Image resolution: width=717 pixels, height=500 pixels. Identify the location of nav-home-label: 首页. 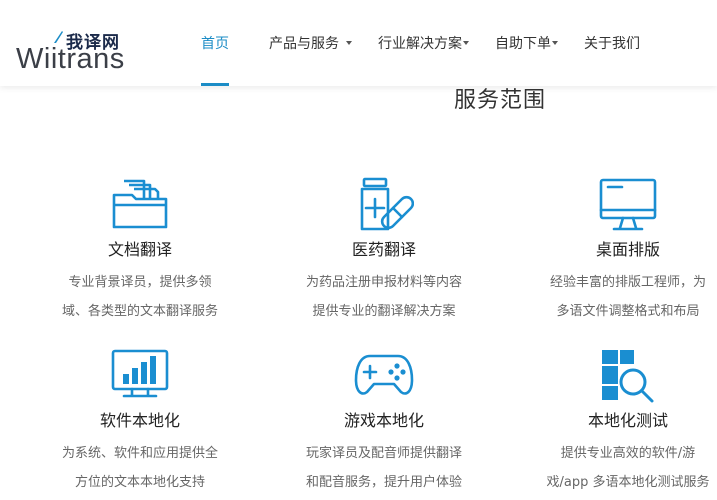
(215, 44).